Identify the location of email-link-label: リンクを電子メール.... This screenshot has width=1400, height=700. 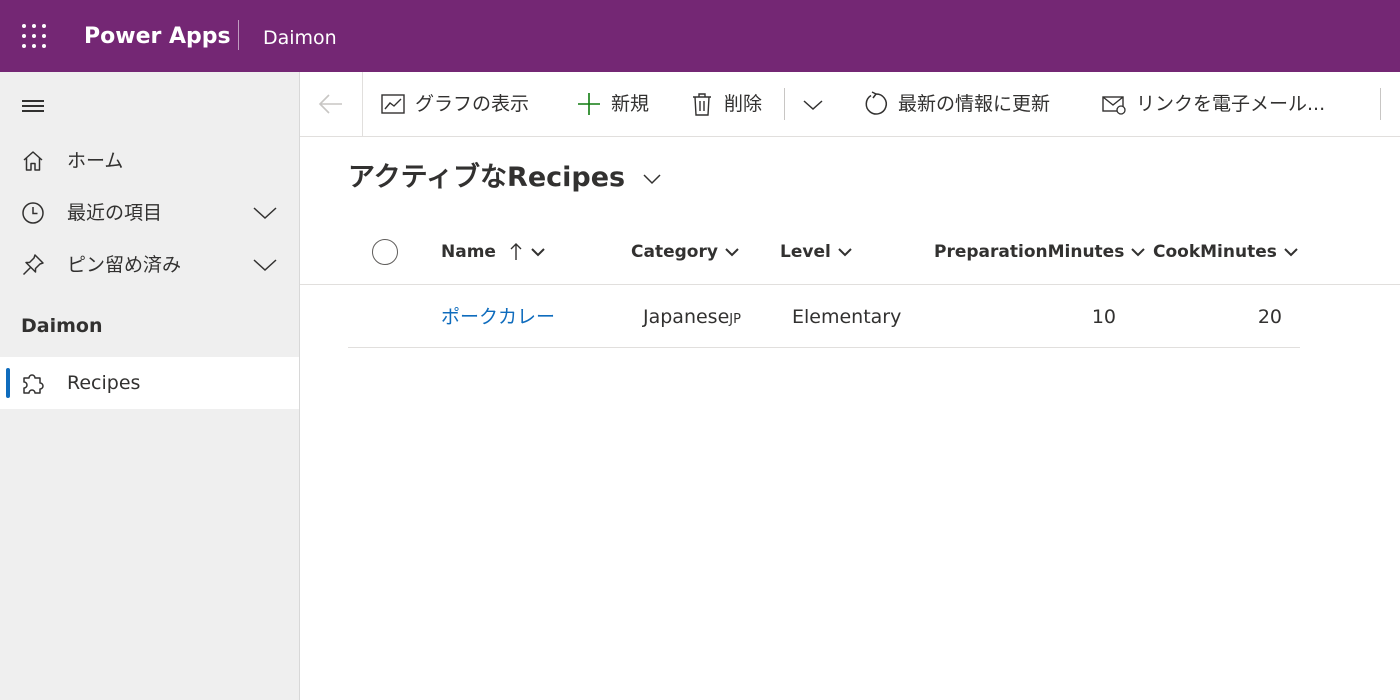
(1231, 104).